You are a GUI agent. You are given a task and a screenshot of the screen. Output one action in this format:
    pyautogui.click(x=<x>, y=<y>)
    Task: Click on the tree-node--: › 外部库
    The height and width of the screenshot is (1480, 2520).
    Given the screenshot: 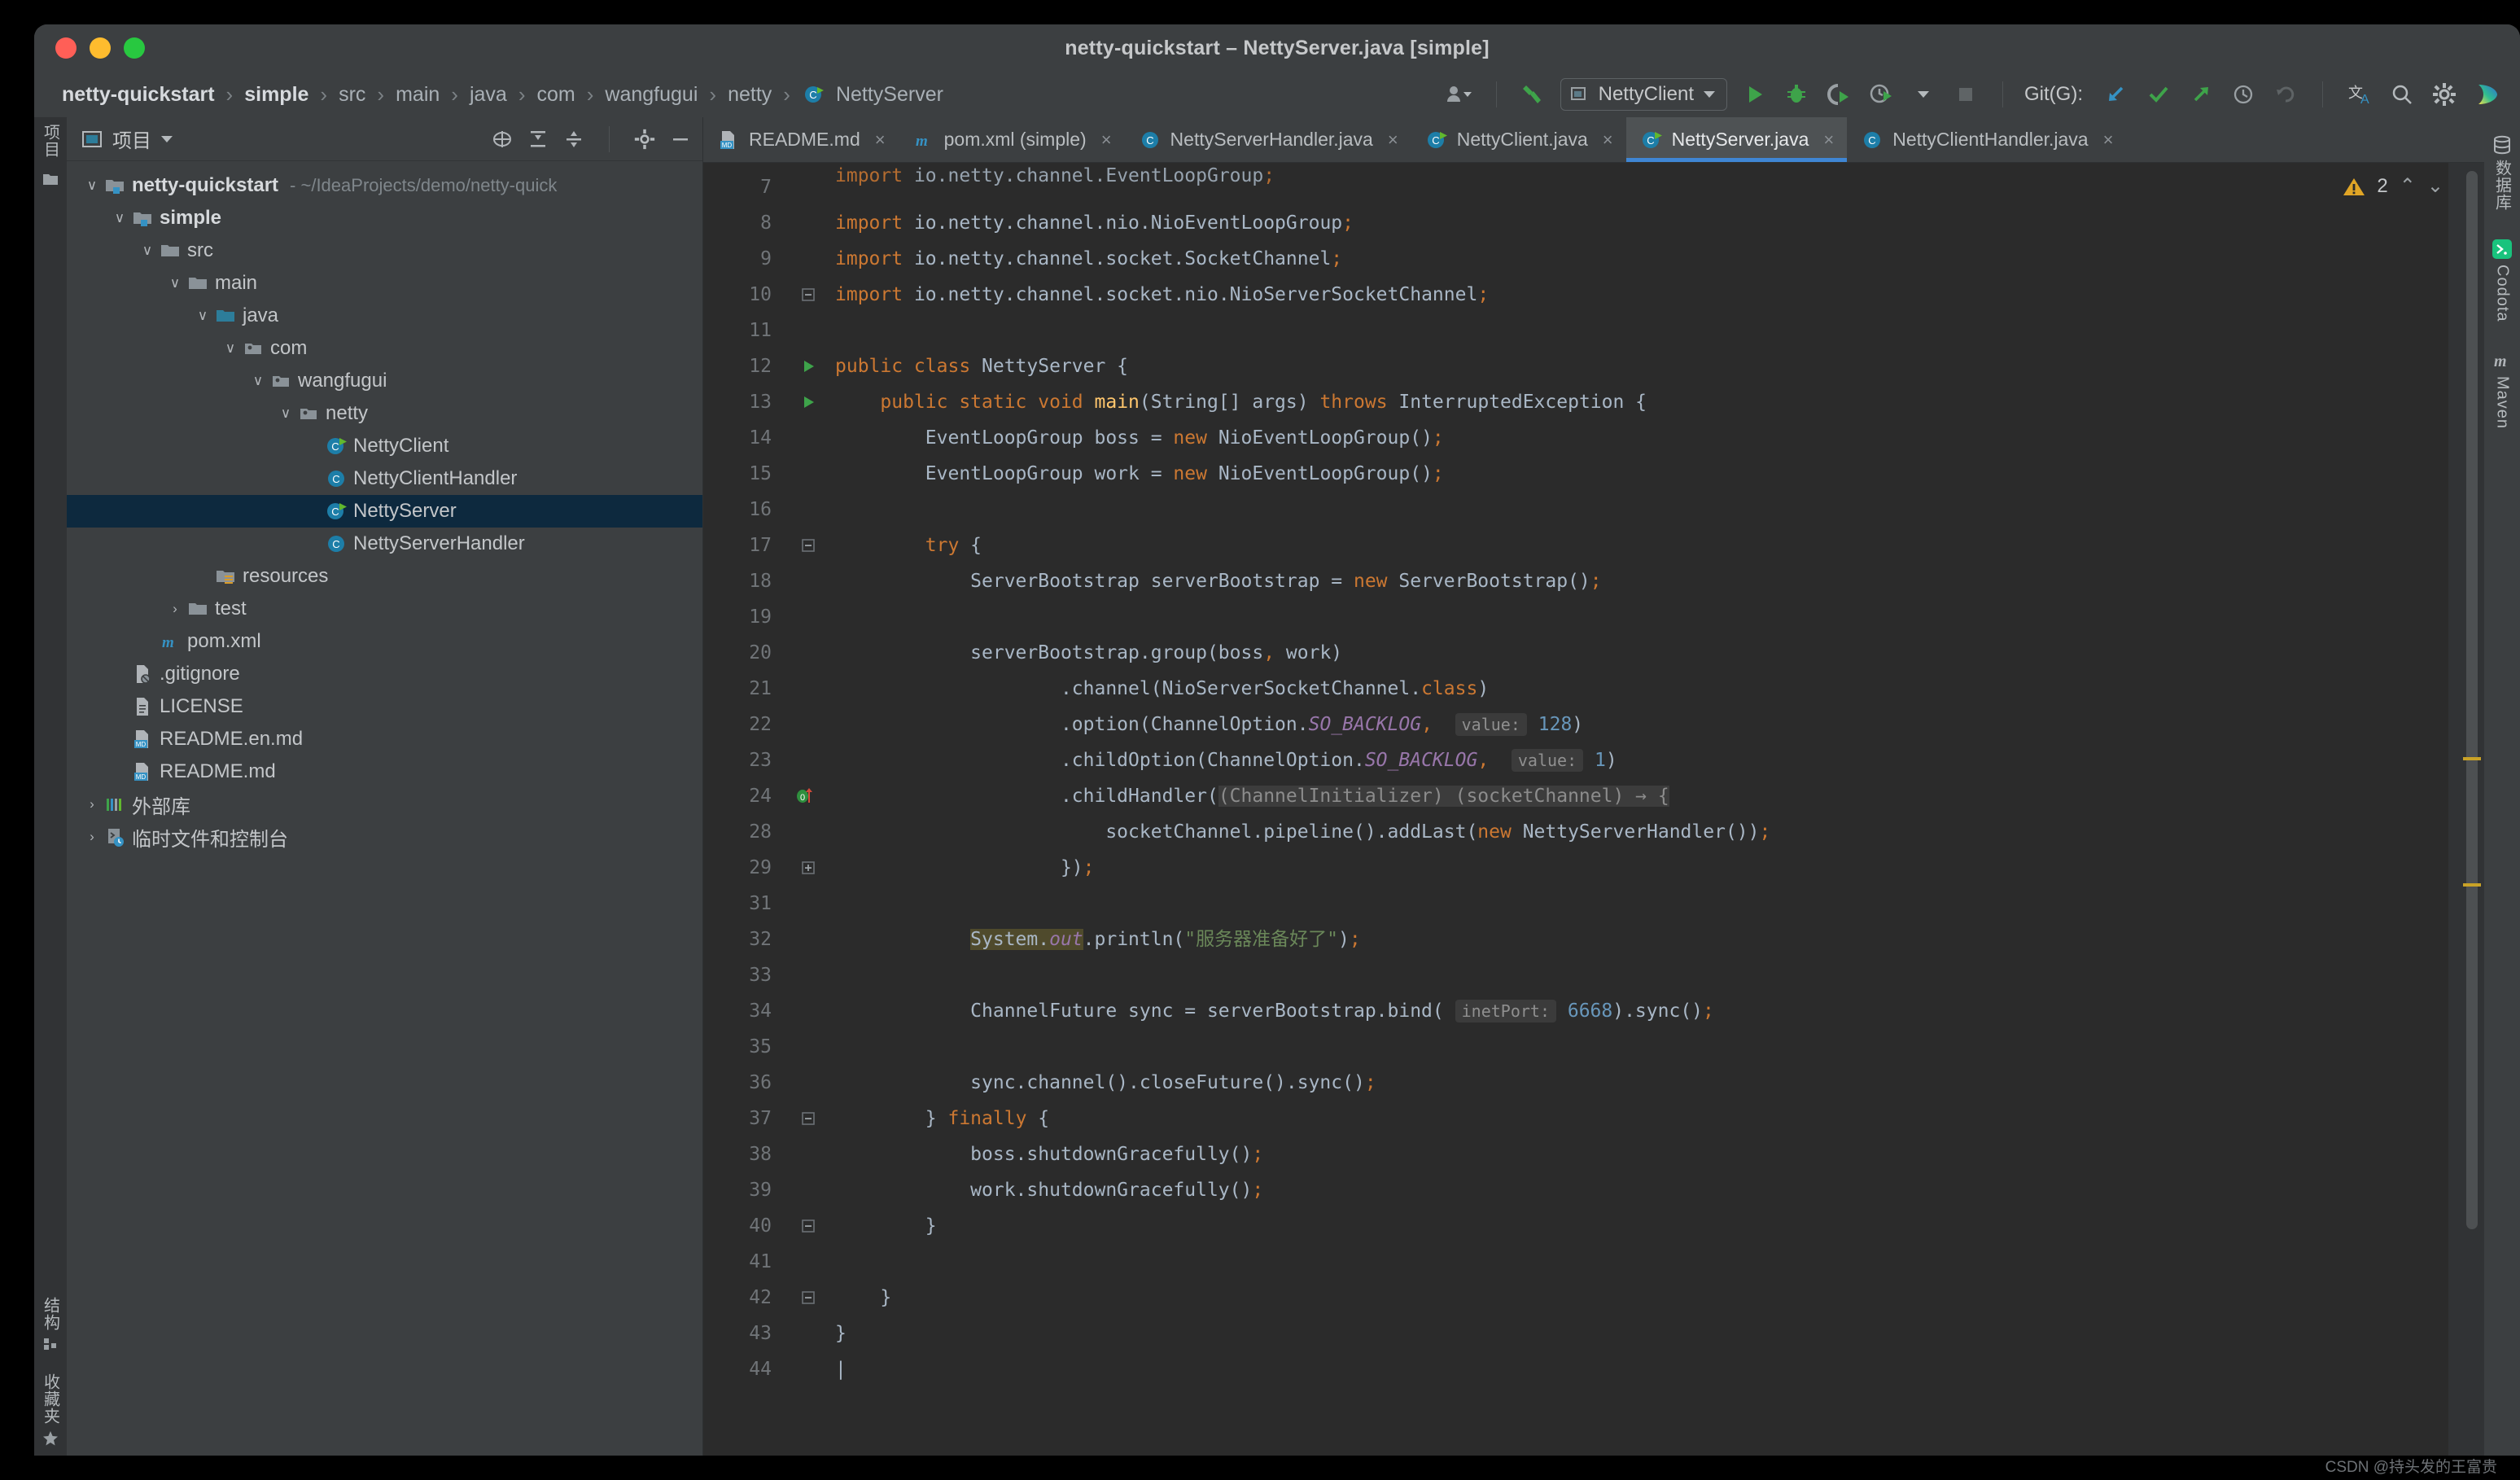 What is the action you would take?
    pyautogui.click(x=384, y=804)
    